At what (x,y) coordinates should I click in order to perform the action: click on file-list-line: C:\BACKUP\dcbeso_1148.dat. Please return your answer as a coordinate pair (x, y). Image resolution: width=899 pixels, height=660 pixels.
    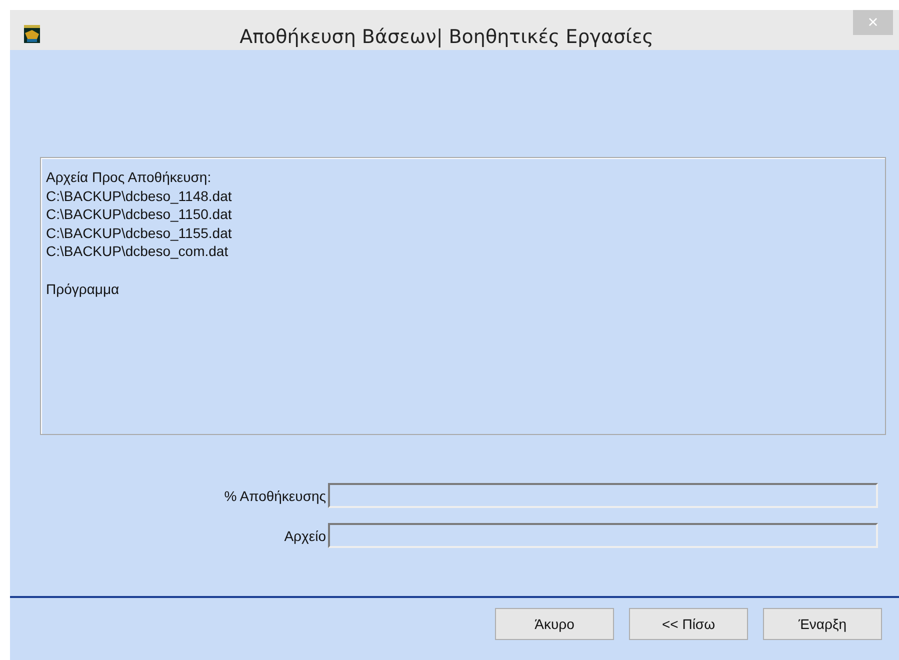
    Looking at the image, I should click on (139, 196).